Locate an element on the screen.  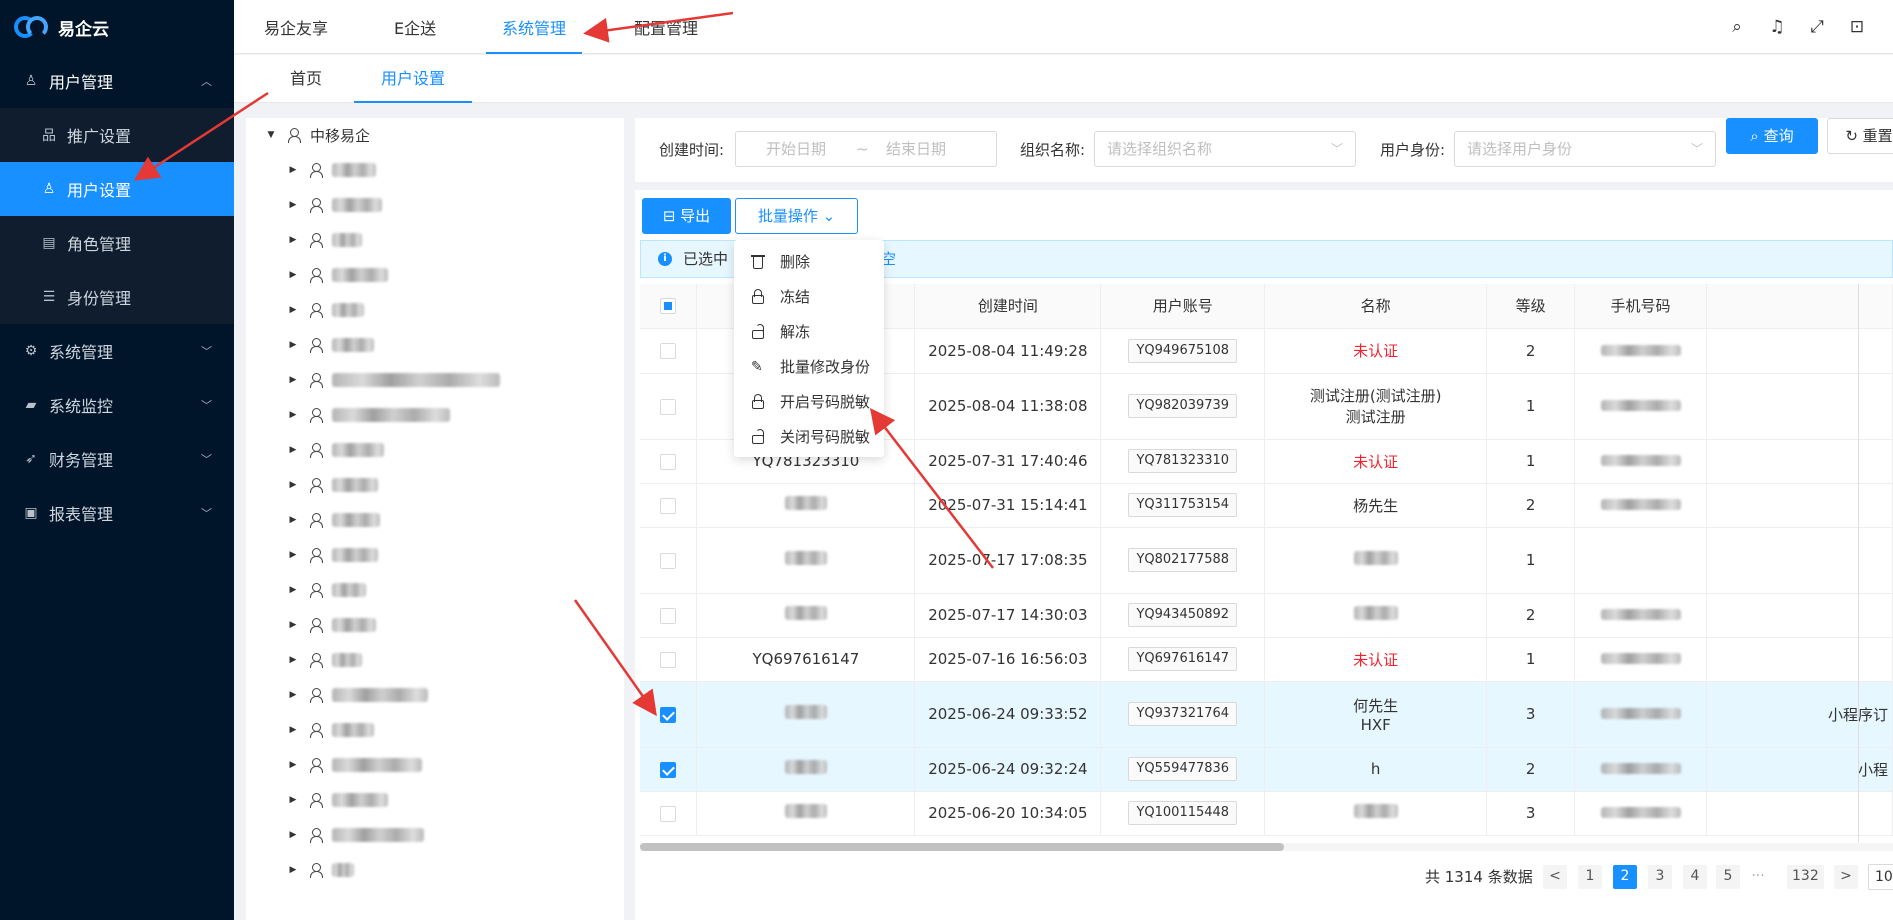
batch-operation-button: 批量操作 ⌄ is located at coordinates (796, 216).